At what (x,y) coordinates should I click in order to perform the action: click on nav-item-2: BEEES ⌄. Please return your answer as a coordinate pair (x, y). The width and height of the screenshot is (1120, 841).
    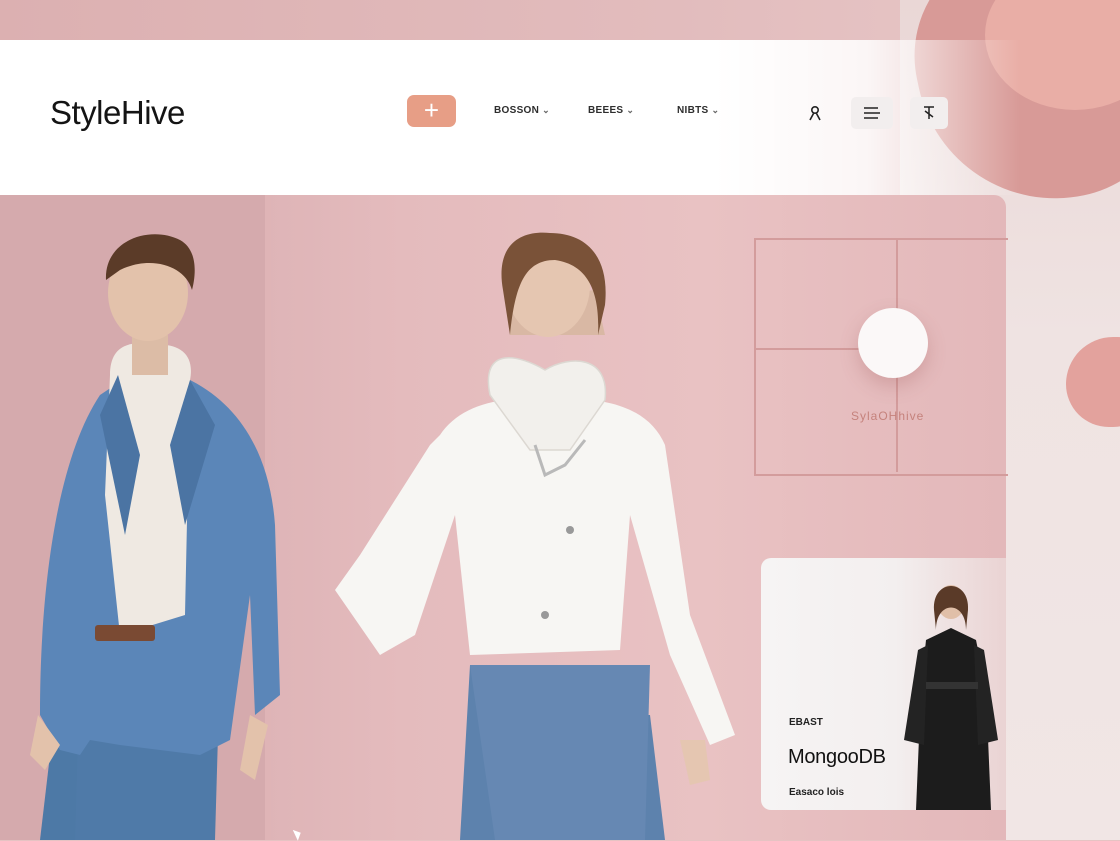
    Looking at the image, I should click on (611, 110).